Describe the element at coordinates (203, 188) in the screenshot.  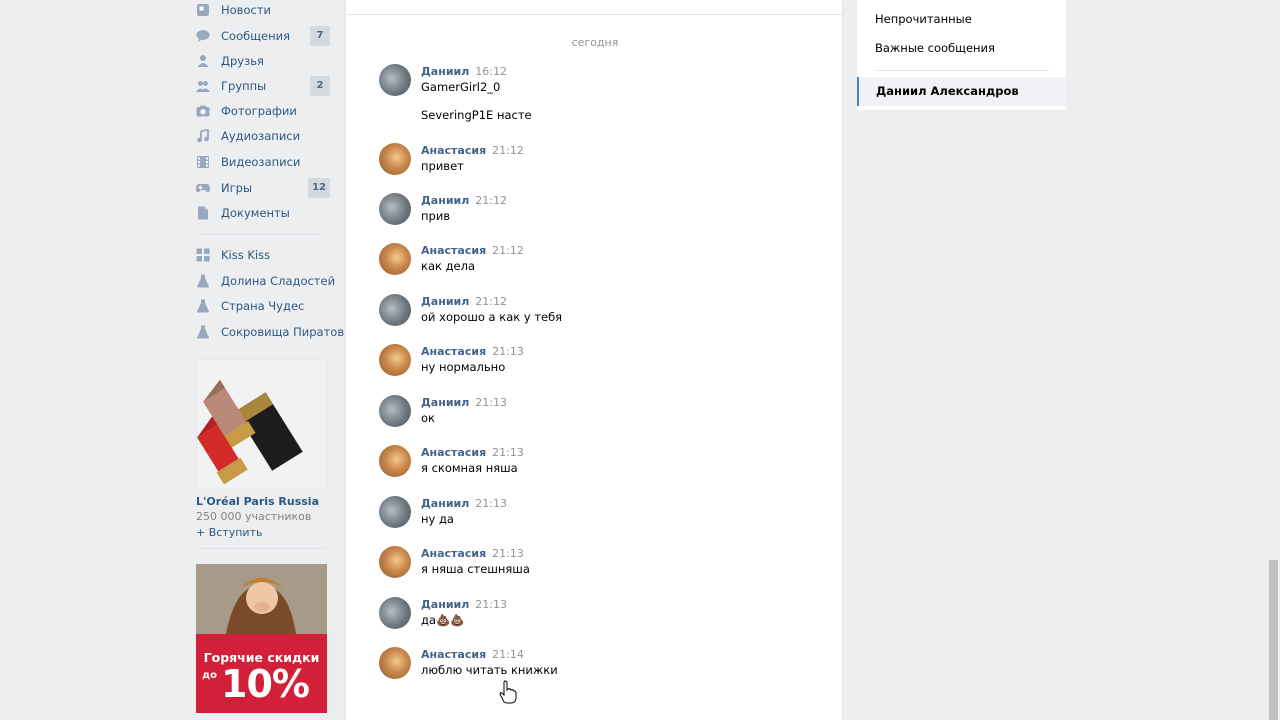
I see `gamepad-icon` at that location.